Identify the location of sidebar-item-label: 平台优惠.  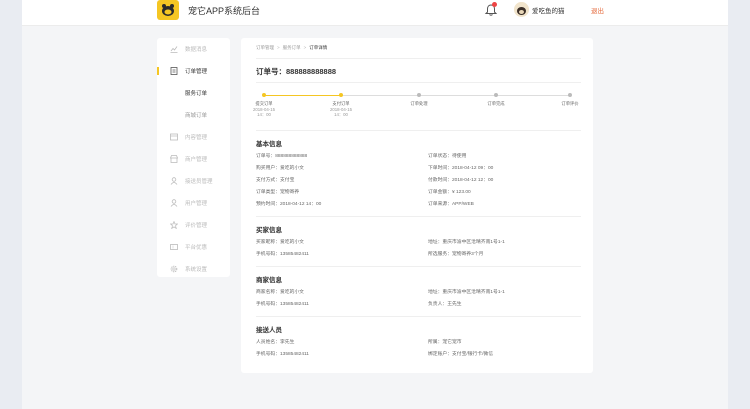
(196, 248).